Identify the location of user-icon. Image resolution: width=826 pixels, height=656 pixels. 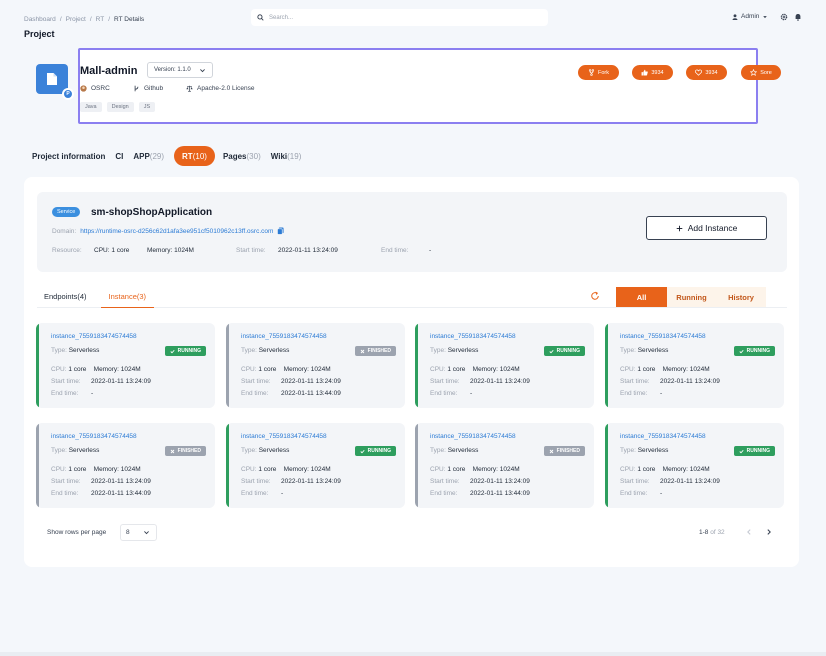
(735, 16).